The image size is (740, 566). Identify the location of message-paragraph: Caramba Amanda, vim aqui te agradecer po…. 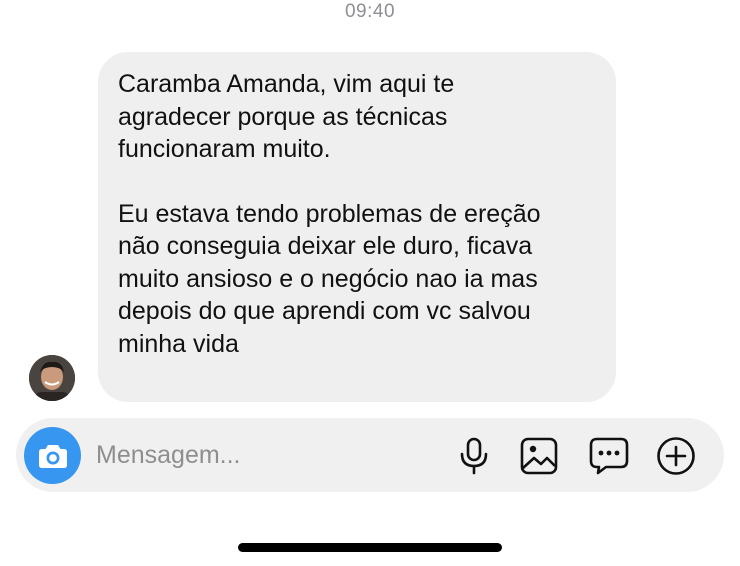
(286, 116).